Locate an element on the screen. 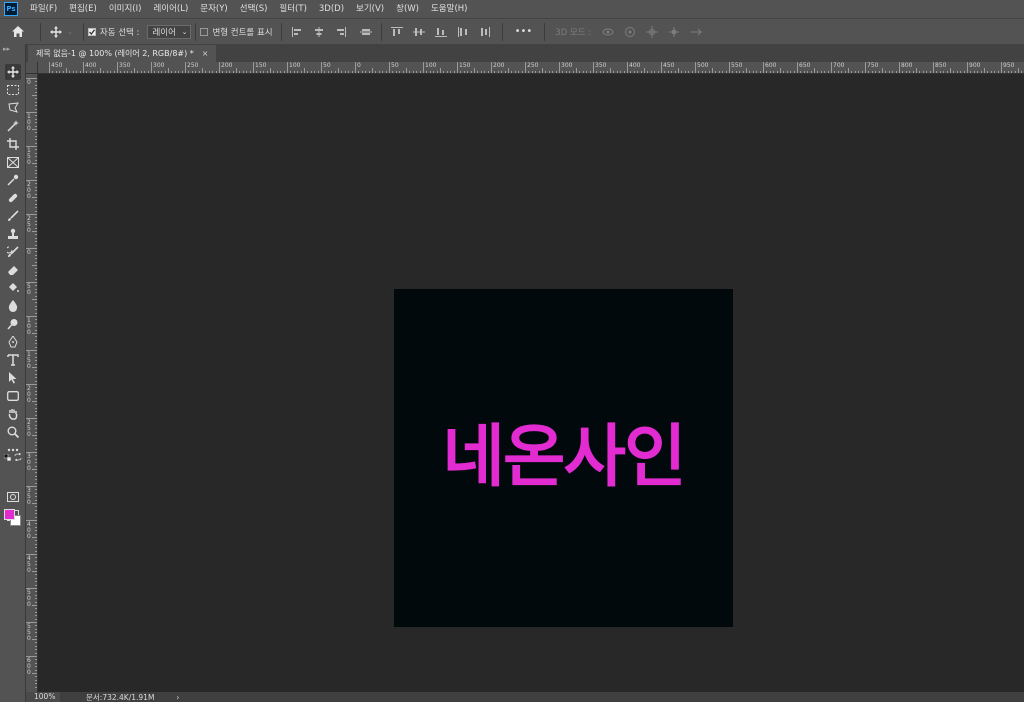  auto-select-target-dropdown: 레이어 ⌄ is located at coordinates (169, 31).